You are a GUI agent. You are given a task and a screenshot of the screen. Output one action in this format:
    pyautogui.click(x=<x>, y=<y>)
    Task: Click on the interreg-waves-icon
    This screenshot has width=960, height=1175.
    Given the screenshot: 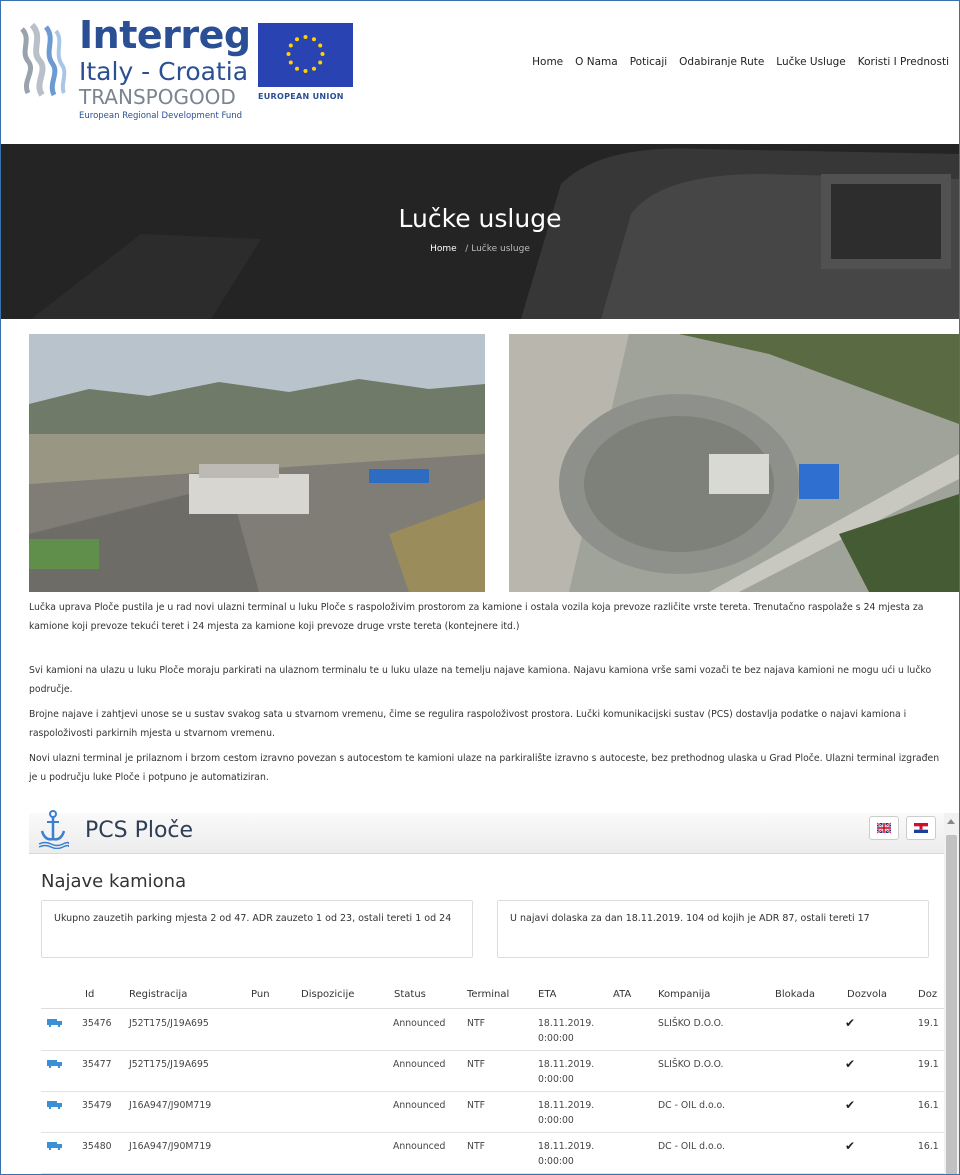 What is the action you would take?
    pyautogui.click(x=43, y=59)
    